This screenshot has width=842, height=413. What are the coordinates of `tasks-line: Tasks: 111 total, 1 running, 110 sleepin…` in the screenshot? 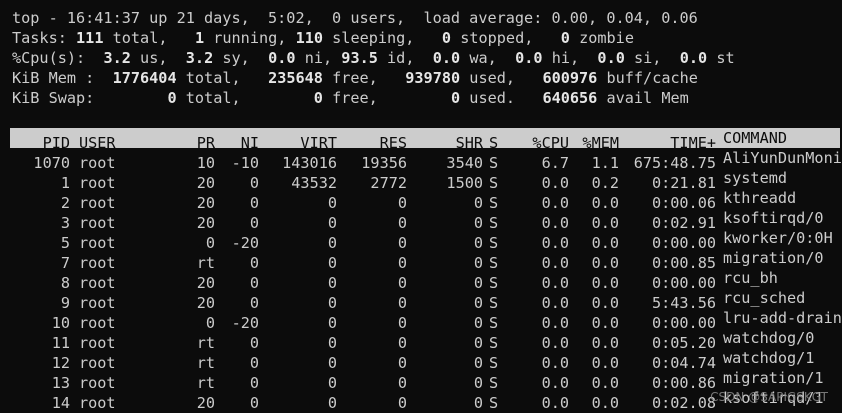 It's located at (425, 38).